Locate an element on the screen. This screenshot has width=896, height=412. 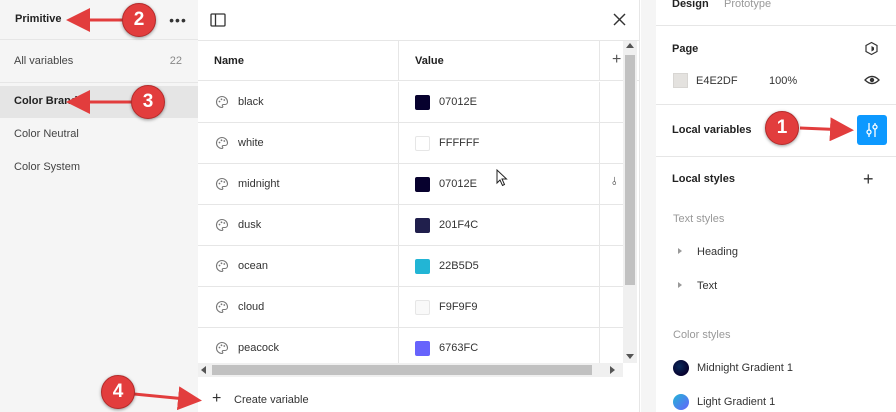
link-variable-icon: ⫰ is located at coordinates (614, 182).